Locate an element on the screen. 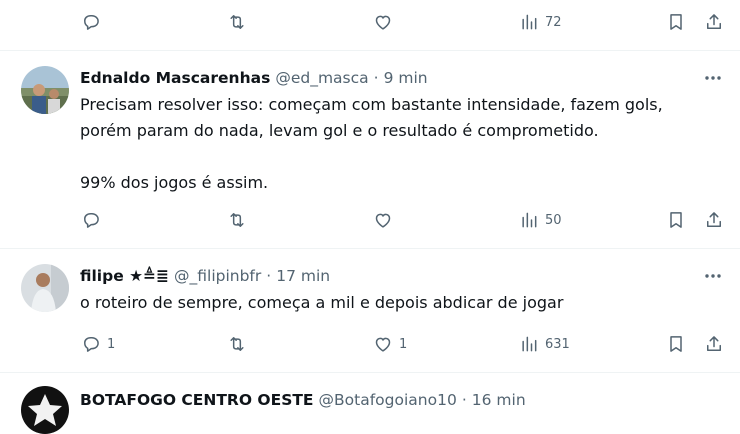  user-handle: @_filipinbfr is located at coordinates (217, 276).